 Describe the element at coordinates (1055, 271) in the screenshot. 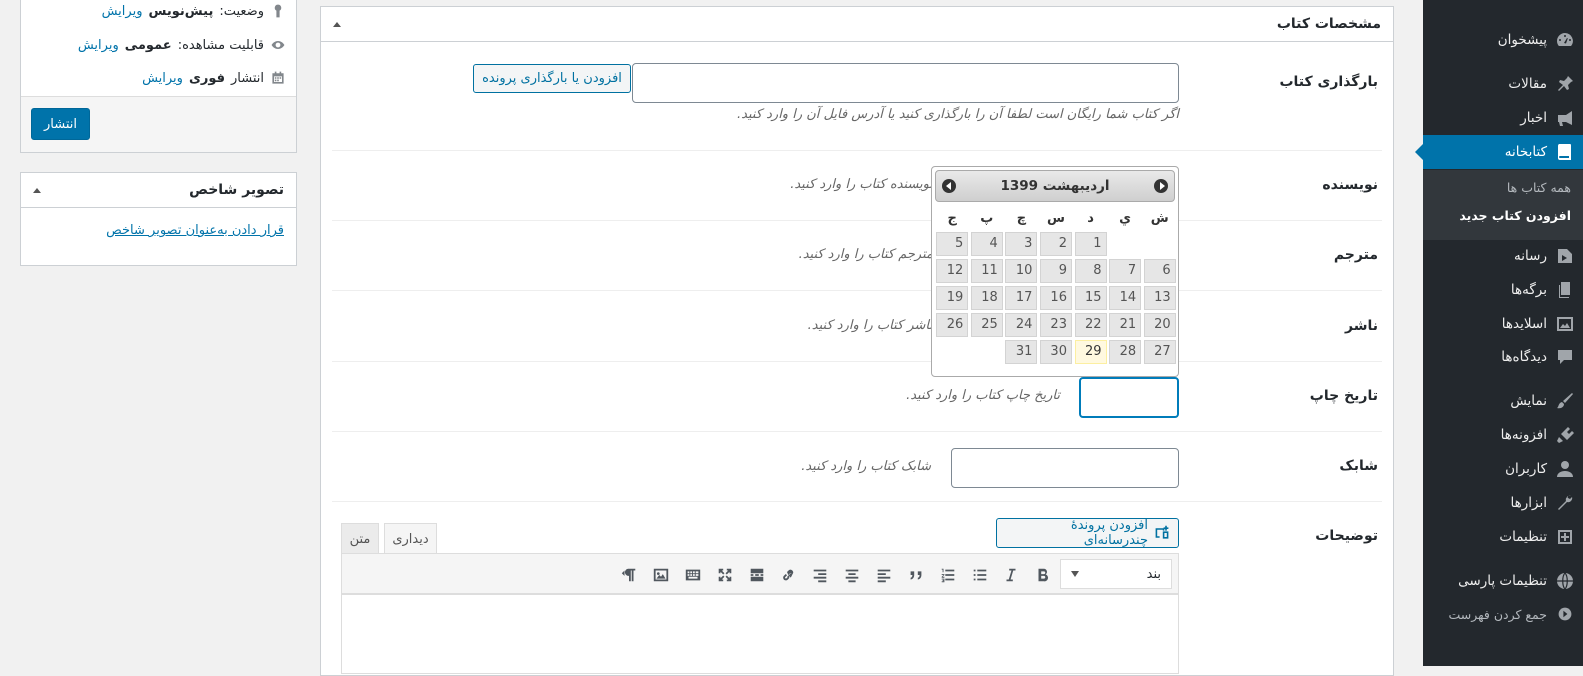

I see `calendar-day: 9` at that location.